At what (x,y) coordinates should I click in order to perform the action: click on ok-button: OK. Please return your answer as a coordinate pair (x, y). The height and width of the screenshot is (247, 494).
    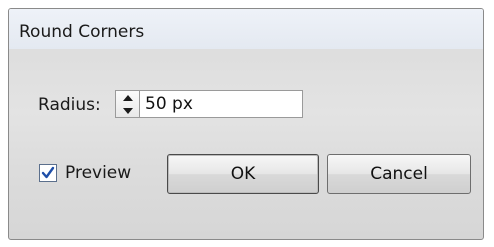
    Looking at the image, I should click on (243, 174).